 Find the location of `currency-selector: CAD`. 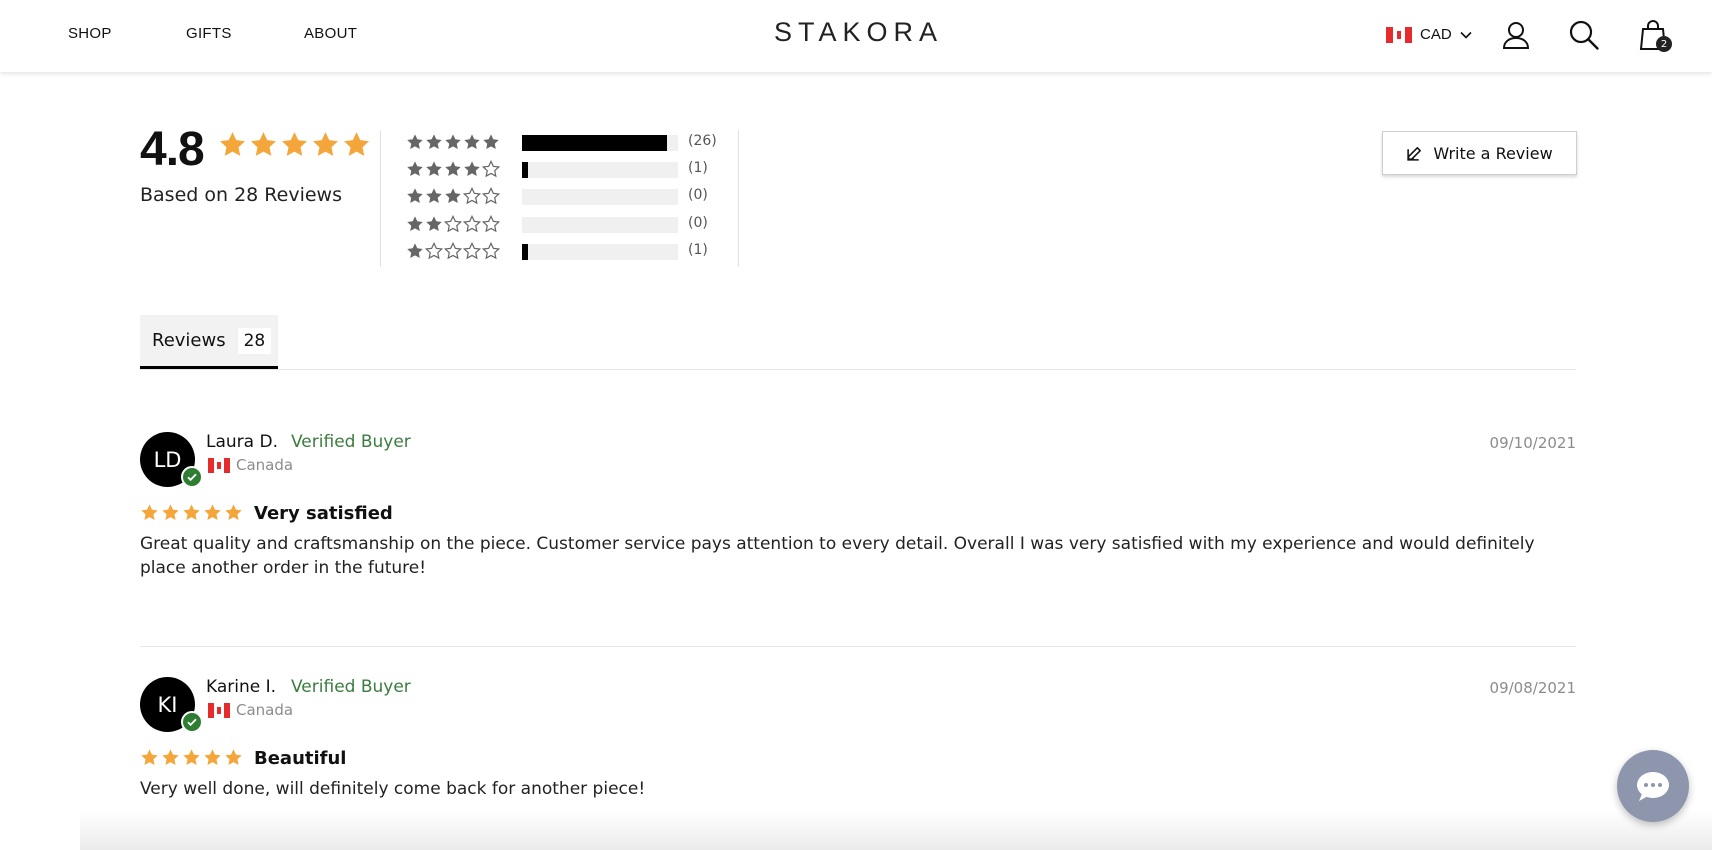

currency-selector: CAD is located at coordinates (1429, 34).